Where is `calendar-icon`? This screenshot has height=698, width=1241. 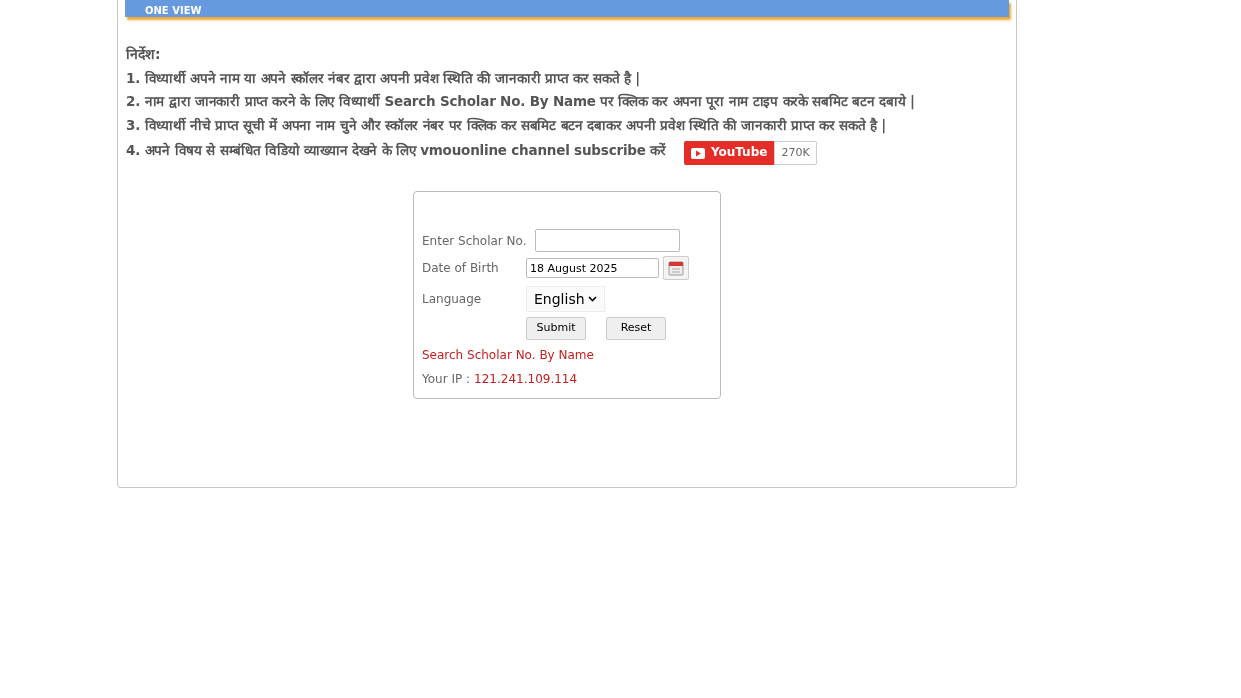
calendar-icon is located at coordinates (676, 268).